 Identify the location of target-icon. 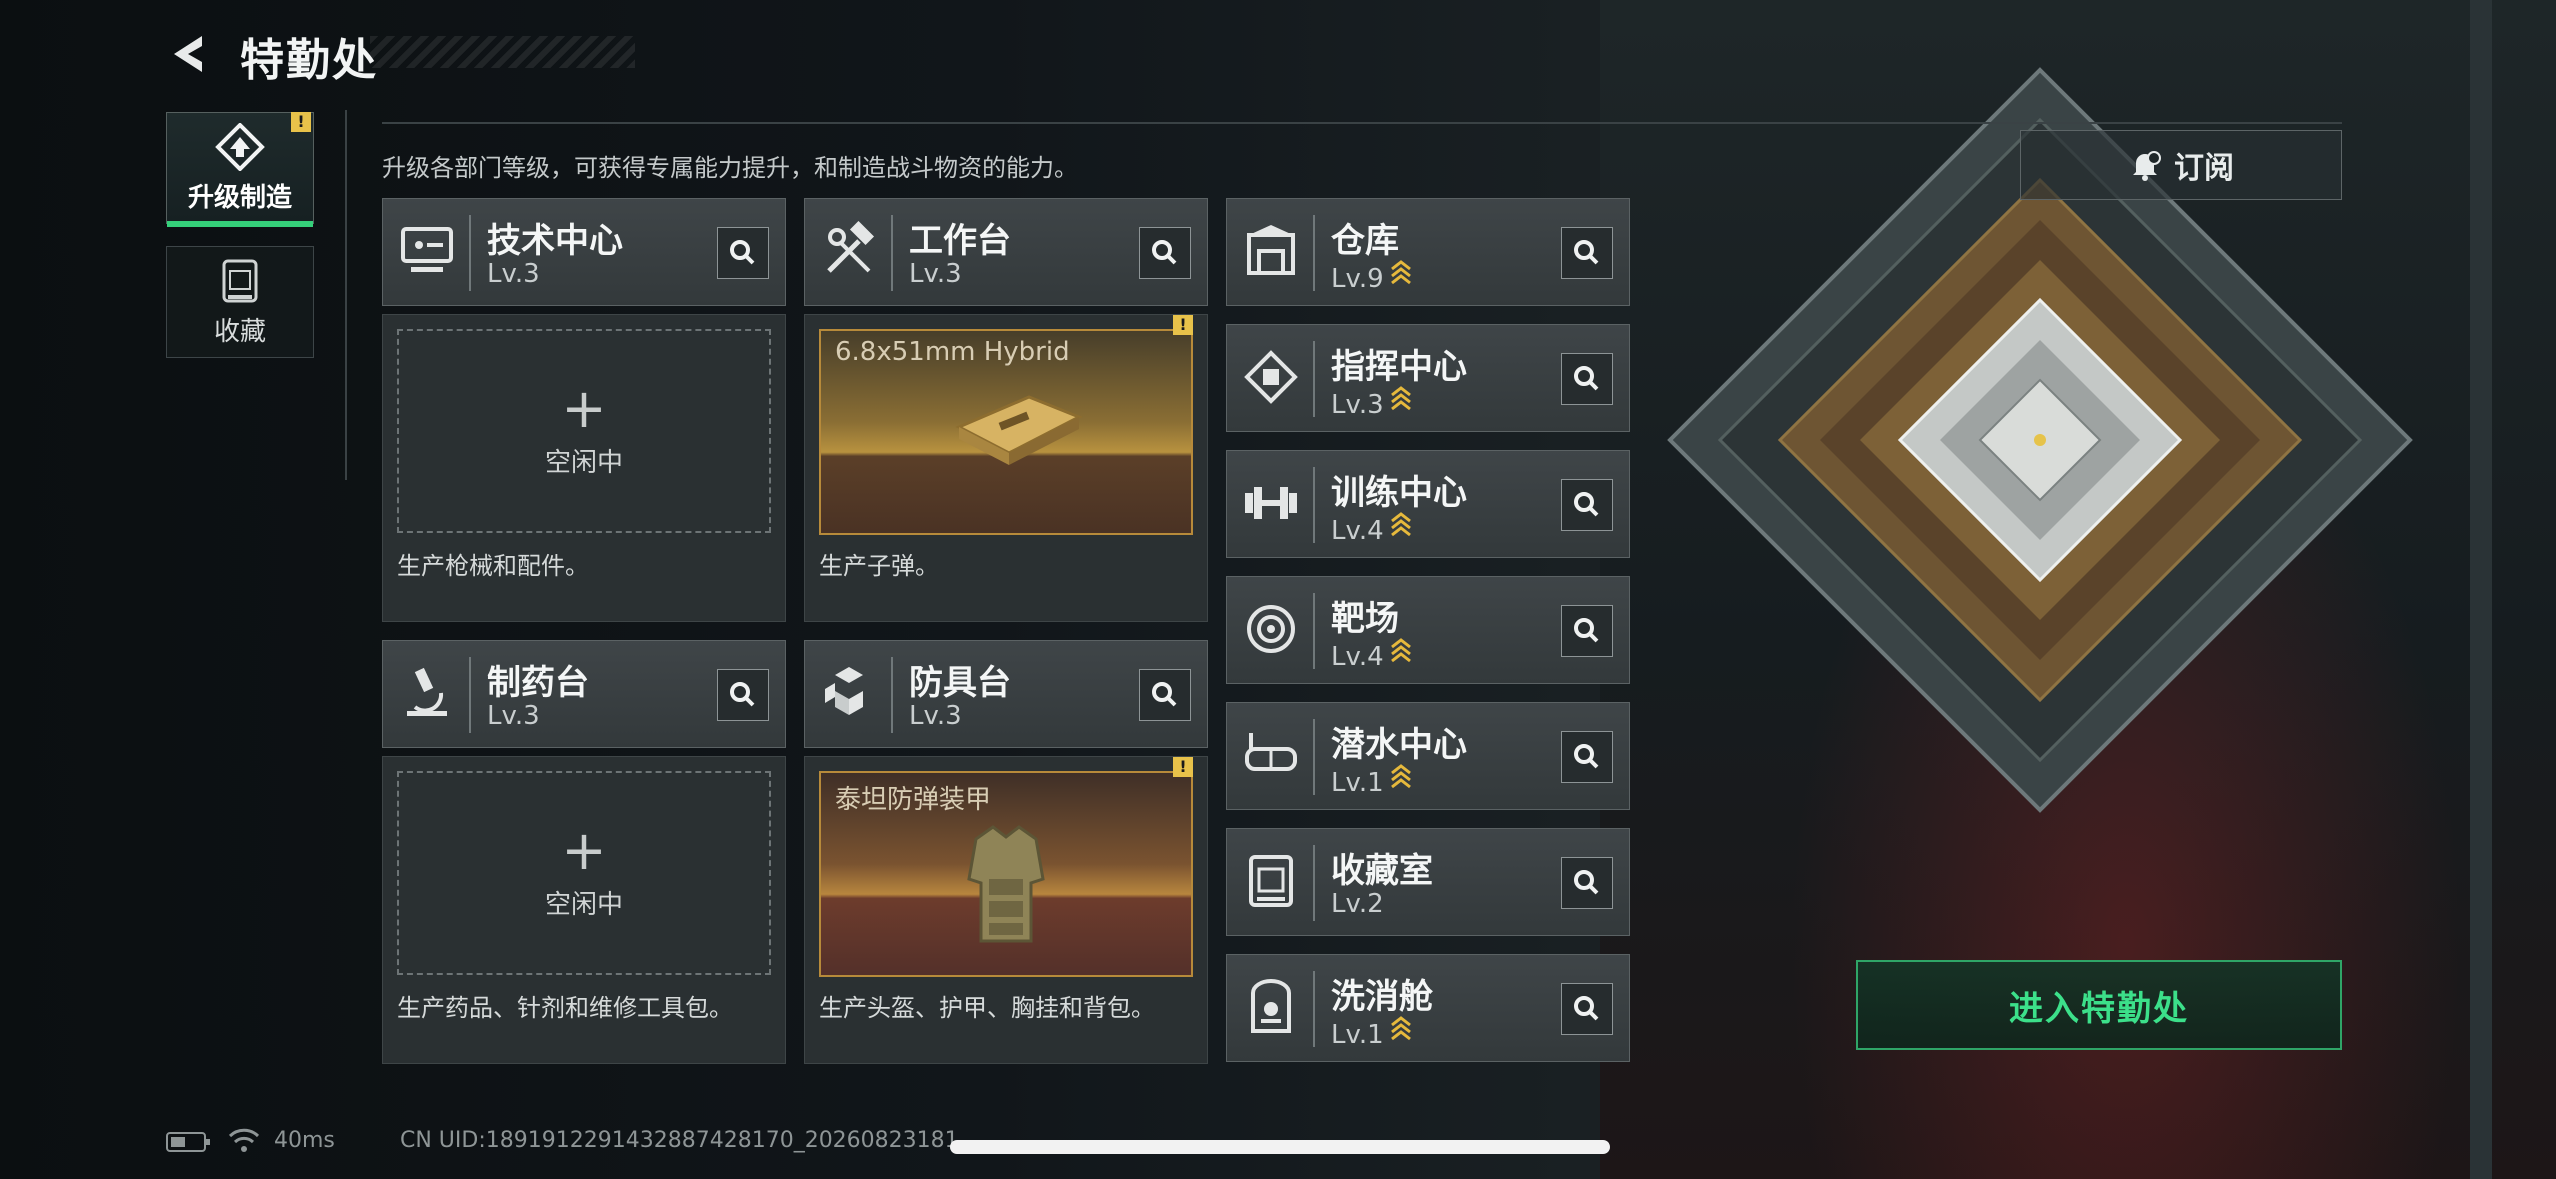
(1271, 629).